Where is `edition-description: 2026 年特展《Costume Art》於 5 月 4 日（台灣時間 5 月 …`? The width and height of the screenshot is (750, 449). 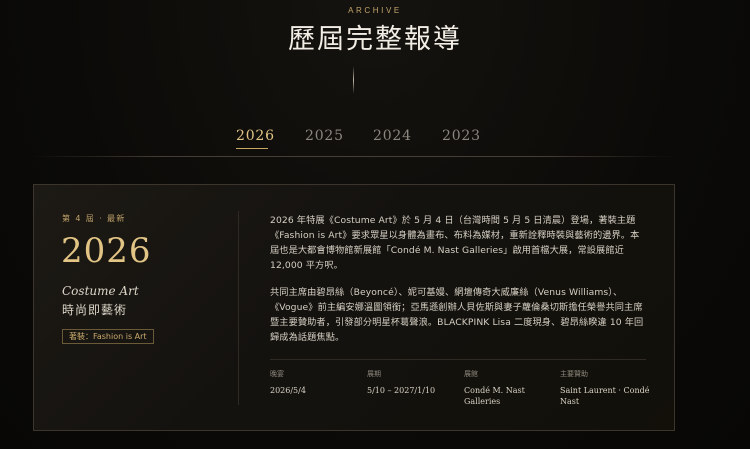
edition-description: 2026 年特展《Costume Art》於 5 月 4 日（台灣時間 5 月 … is located at coordinates (459, 279).